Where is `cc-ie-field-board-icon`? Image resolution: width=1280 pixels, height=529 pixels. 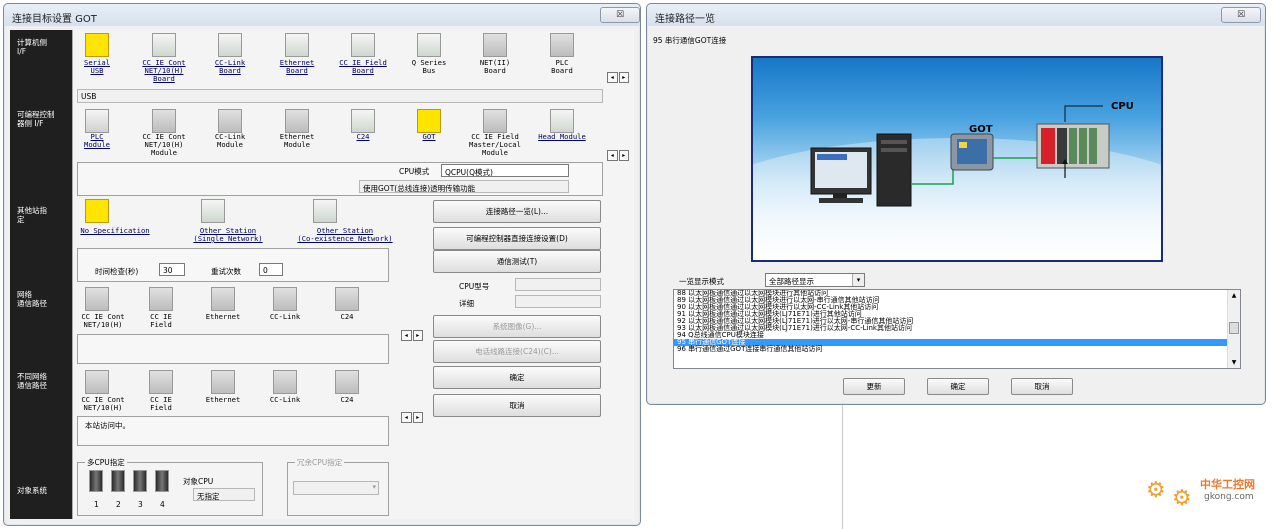 cc-ie-field-board-icon is located at coordinates (363, 45).